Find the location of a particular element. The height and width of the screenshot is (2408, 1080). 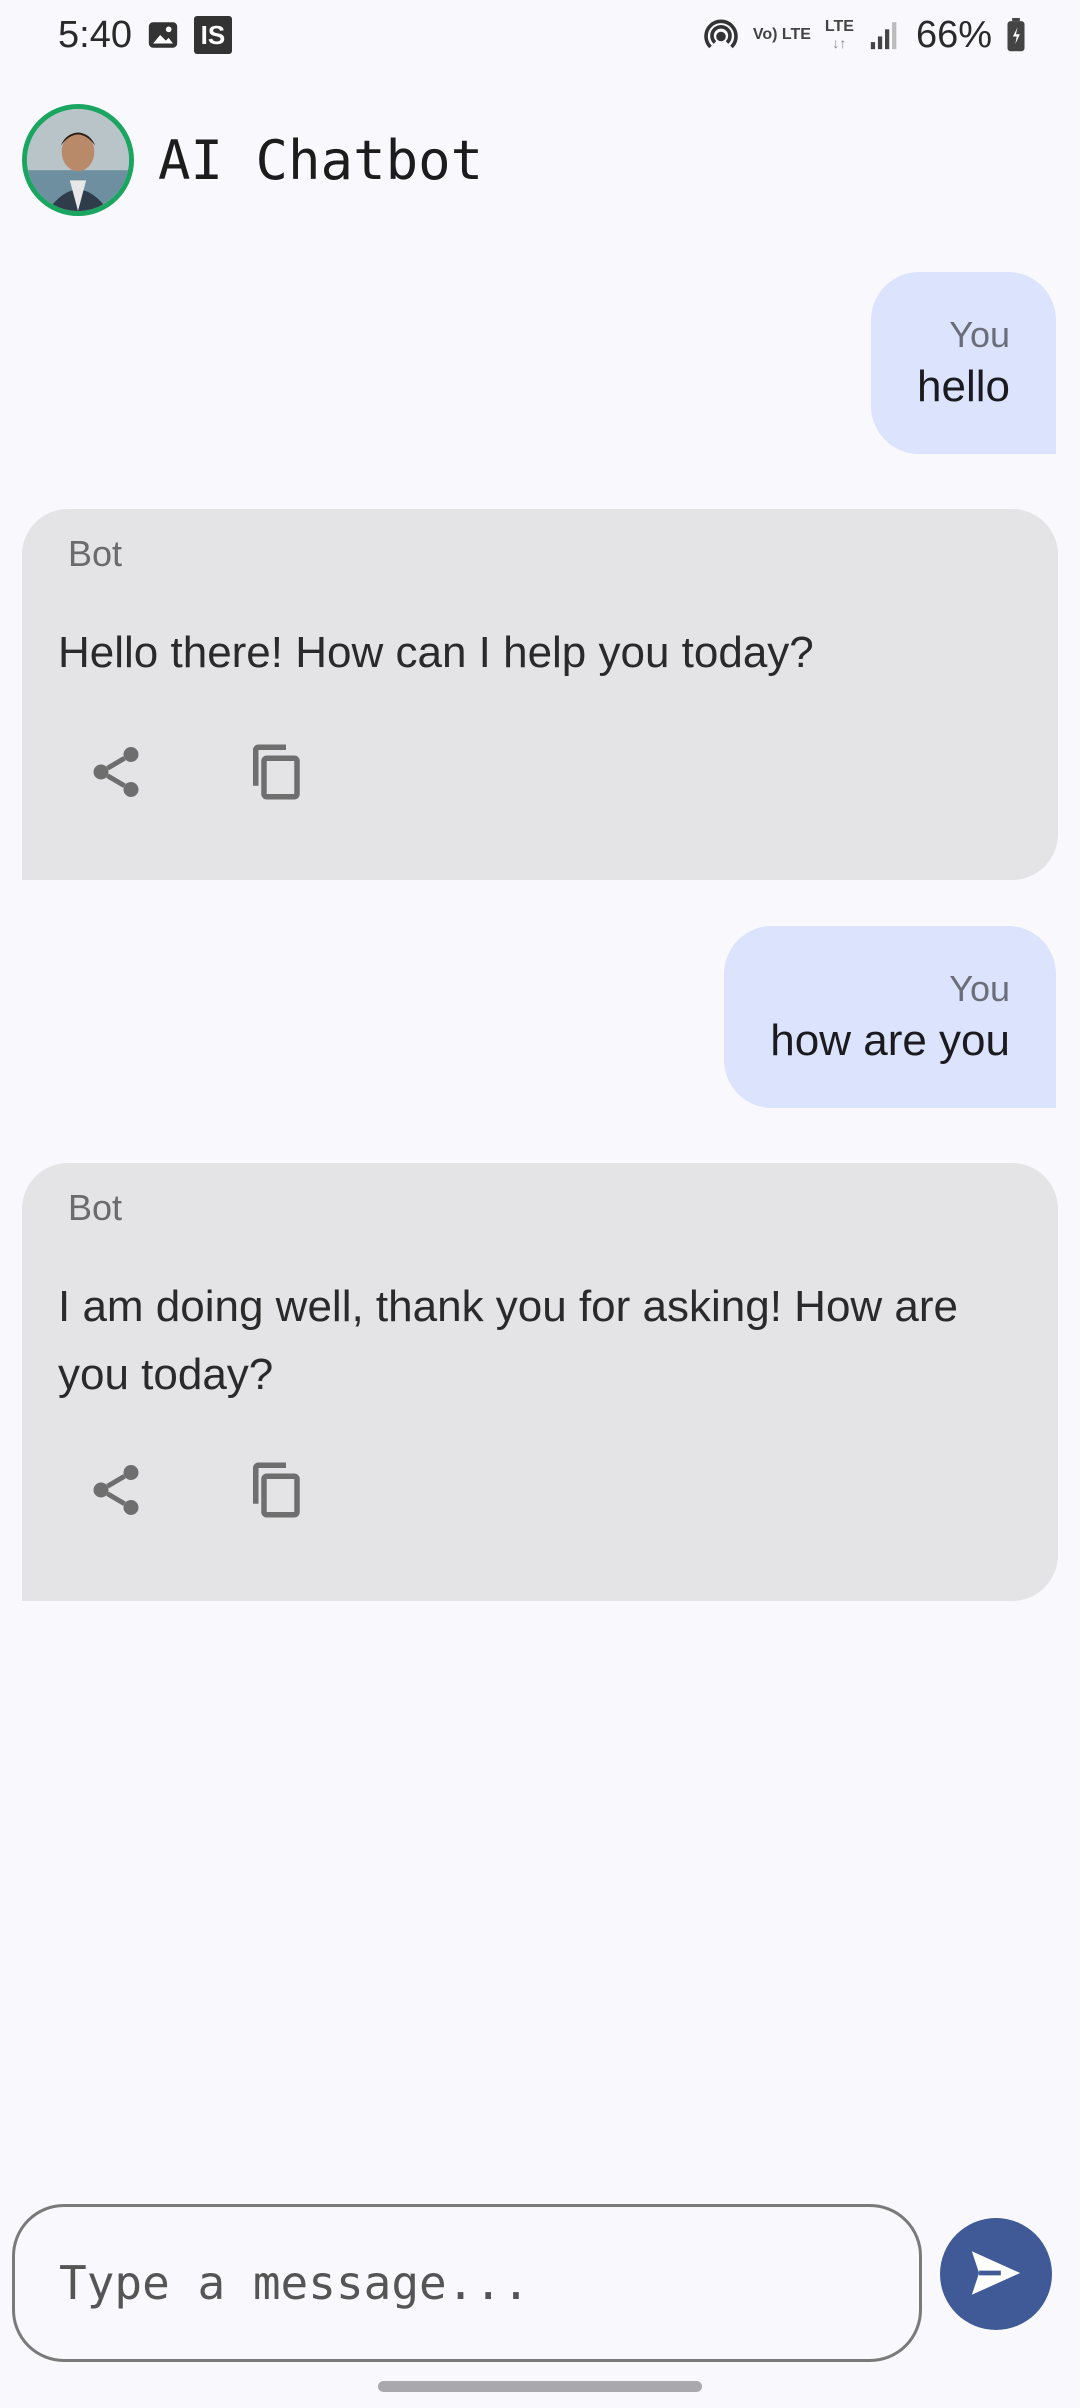

volte-indicator: Vo) LTE is located at coordinates (782, 35).